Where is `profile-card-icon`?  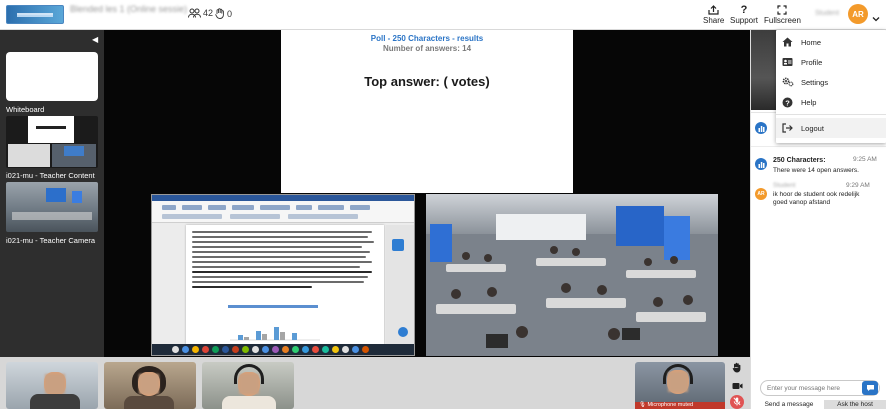 profile-card-icon is located at coordinates (787, 63).